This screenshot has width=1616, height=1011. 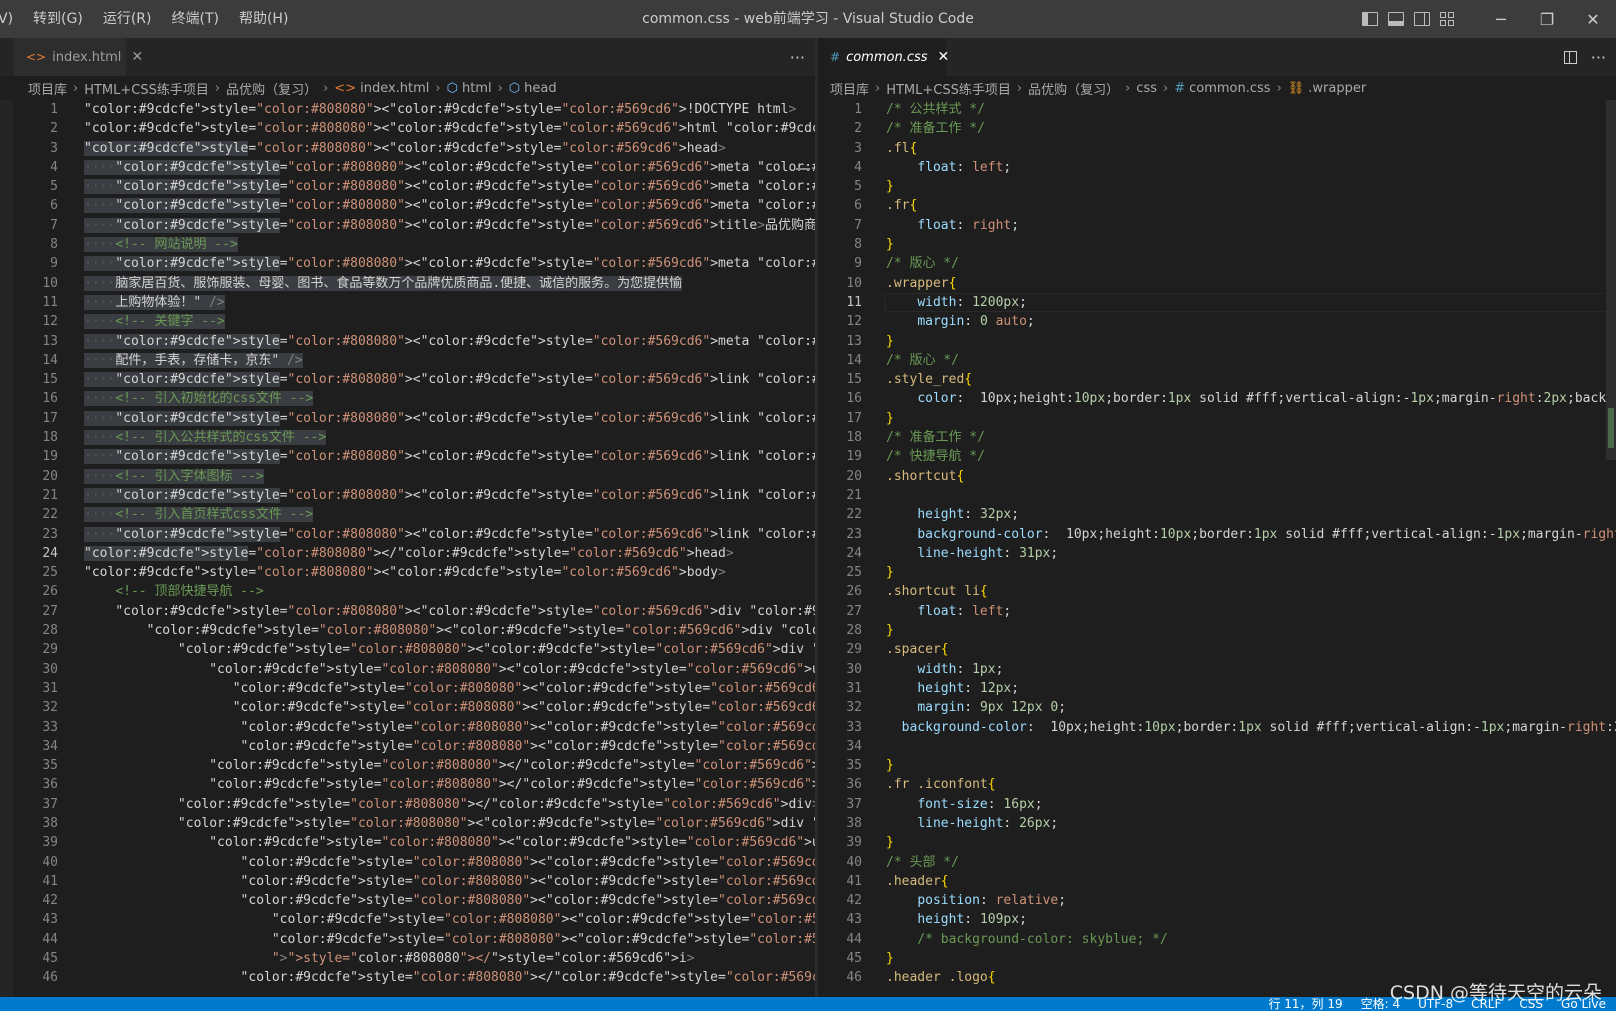 What do you see at coordinates (1217, 553) in the screenshot?
I see `code-line: 24 line-height: 31px;` at bounding box center [1217, 553].